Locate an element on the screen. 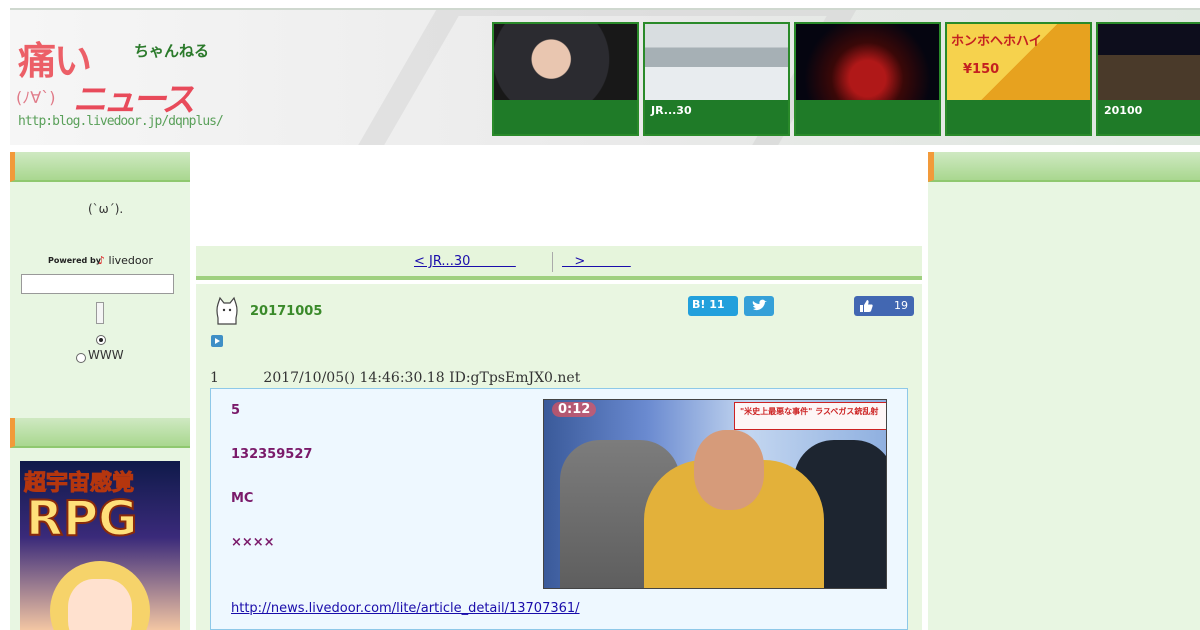  ad-banner: 超宇宙感覚 RPG is located at coordinates (100, 545).